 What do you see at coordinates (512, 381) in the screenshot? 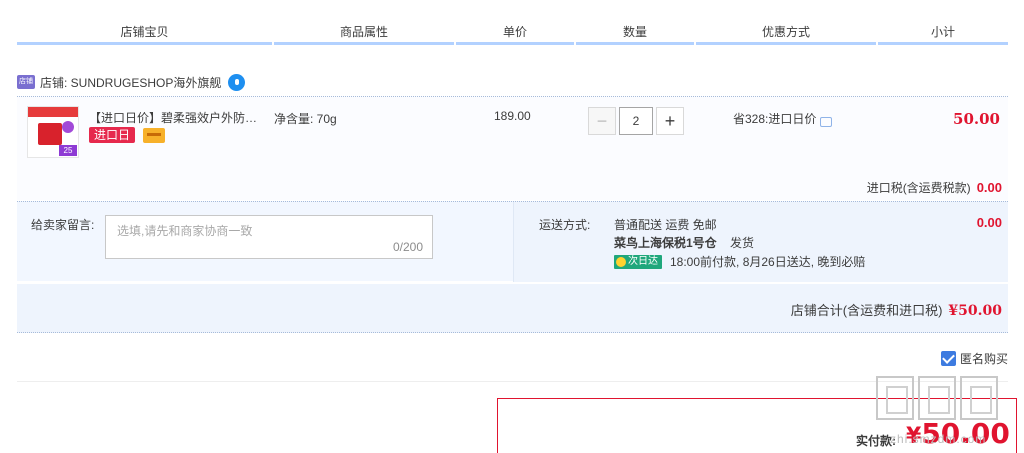
I see `section-divider` at bounding box center [512, 381].